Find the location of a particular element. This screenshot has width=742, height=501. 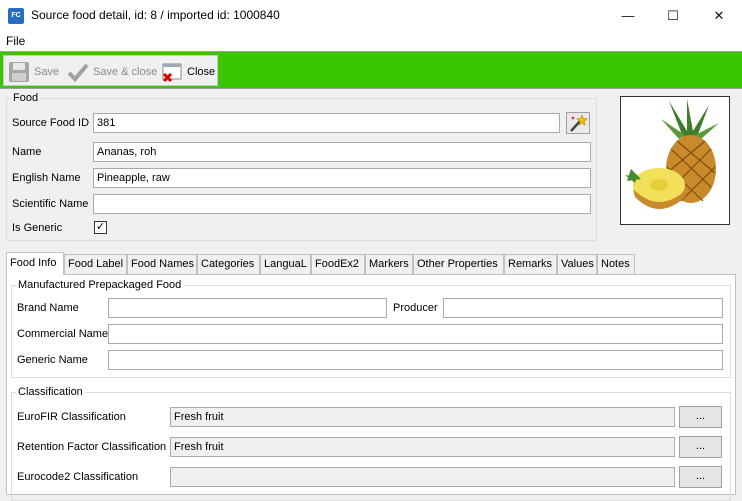

floppy-disk-icon is located at coordinates (19, 72).